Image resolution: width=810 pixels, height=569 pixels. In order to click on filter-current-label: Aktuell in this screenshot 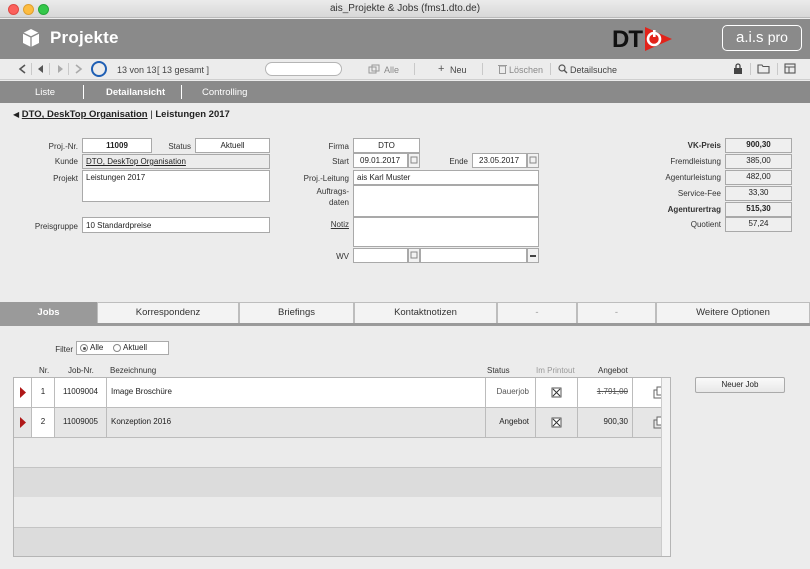, I will do `click(135, 347)`.